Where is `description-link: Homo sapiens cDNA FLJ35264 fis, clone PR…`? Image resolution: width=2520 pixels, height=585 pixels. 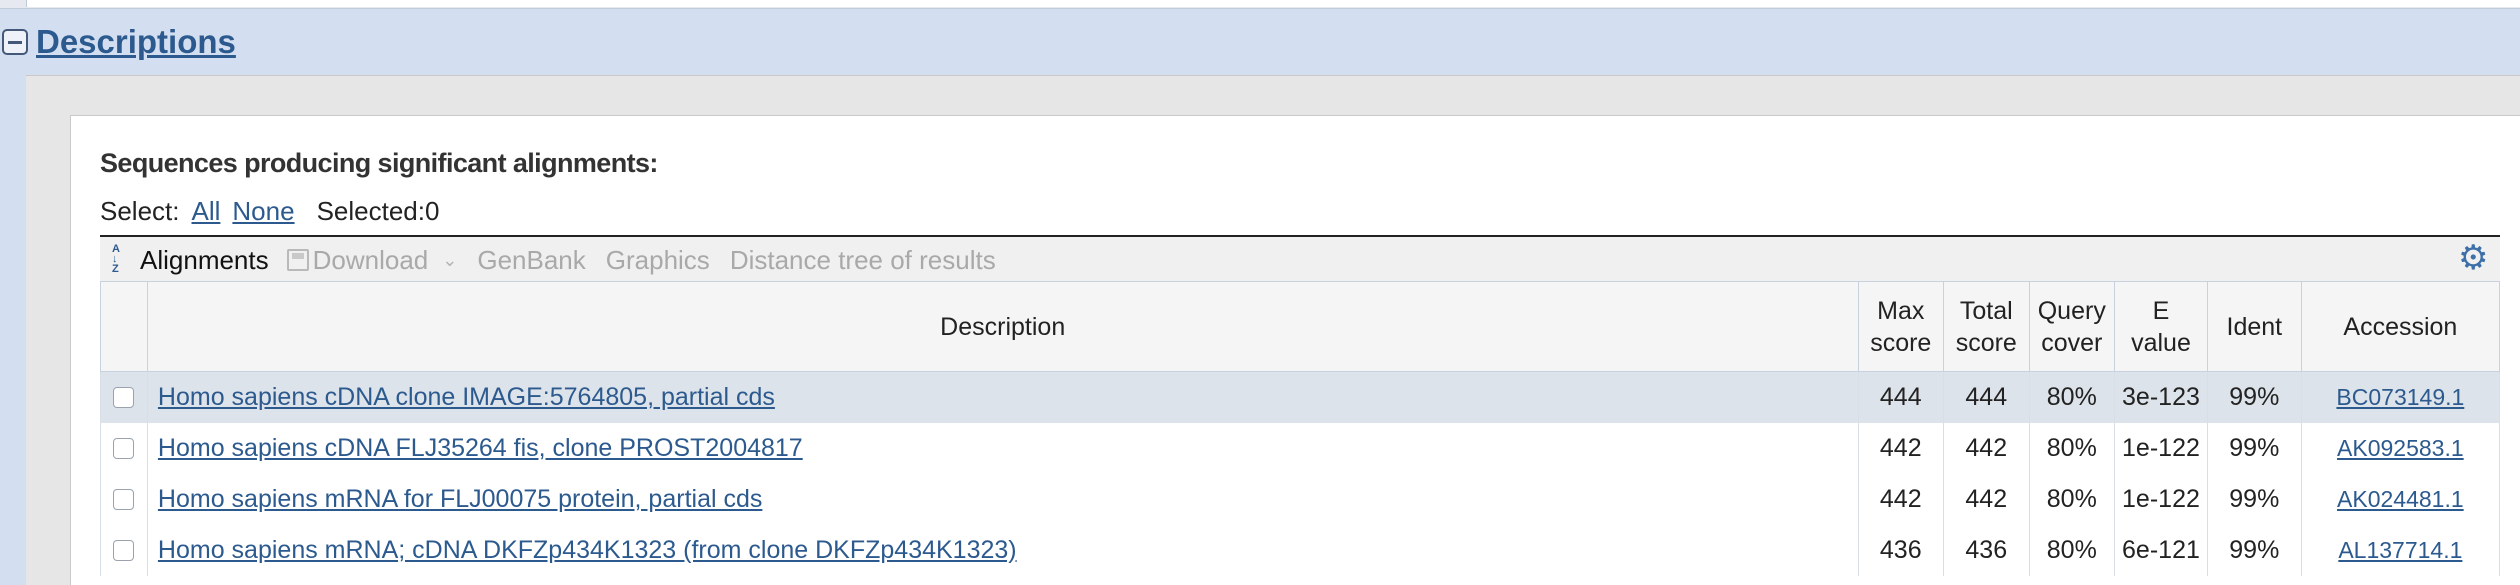 description-link: Homo sapiens cDNA FLJ35264 fis, clone PR… is located at coordinates (480, 448).